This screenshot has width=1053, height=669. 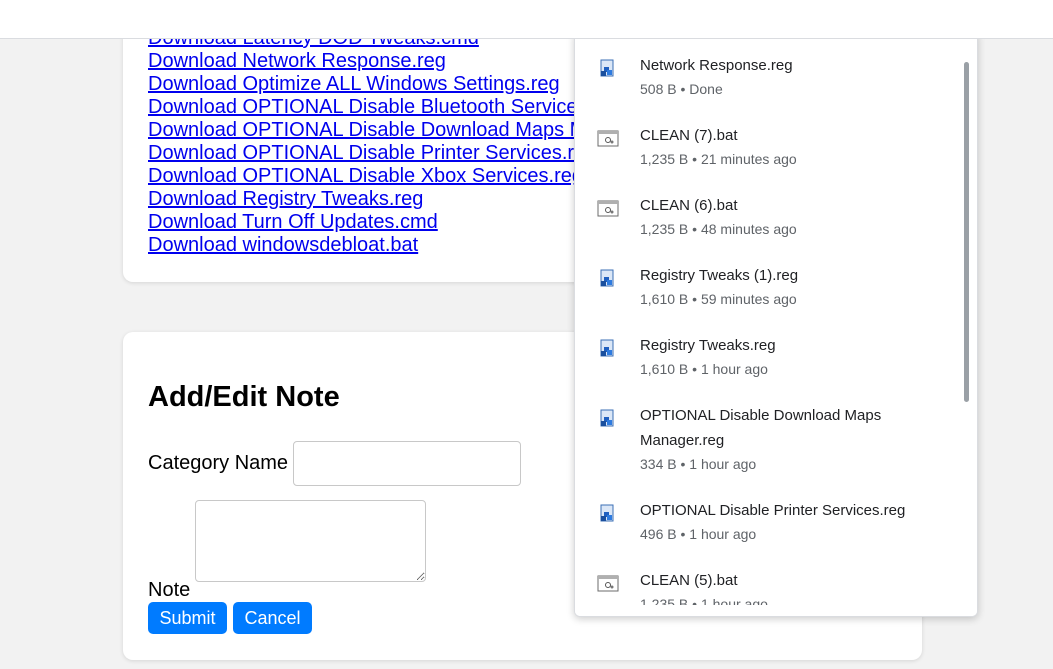 I want to click on download-meta: 334 B • 1 hour ago, so click(x=698, y=464).